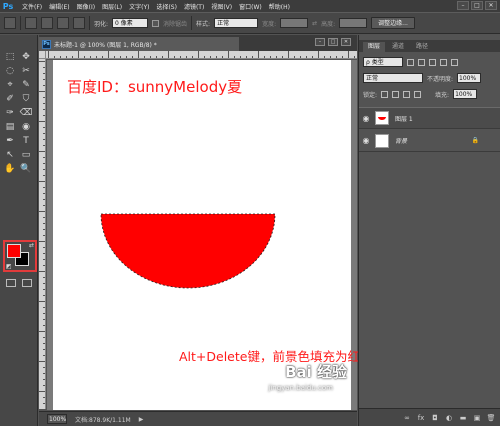 The height and width of the screenshot is (426, 500). Describe the element at coordinates (47, 23) in the screenshot. I see `add-selection-icon` at that location.